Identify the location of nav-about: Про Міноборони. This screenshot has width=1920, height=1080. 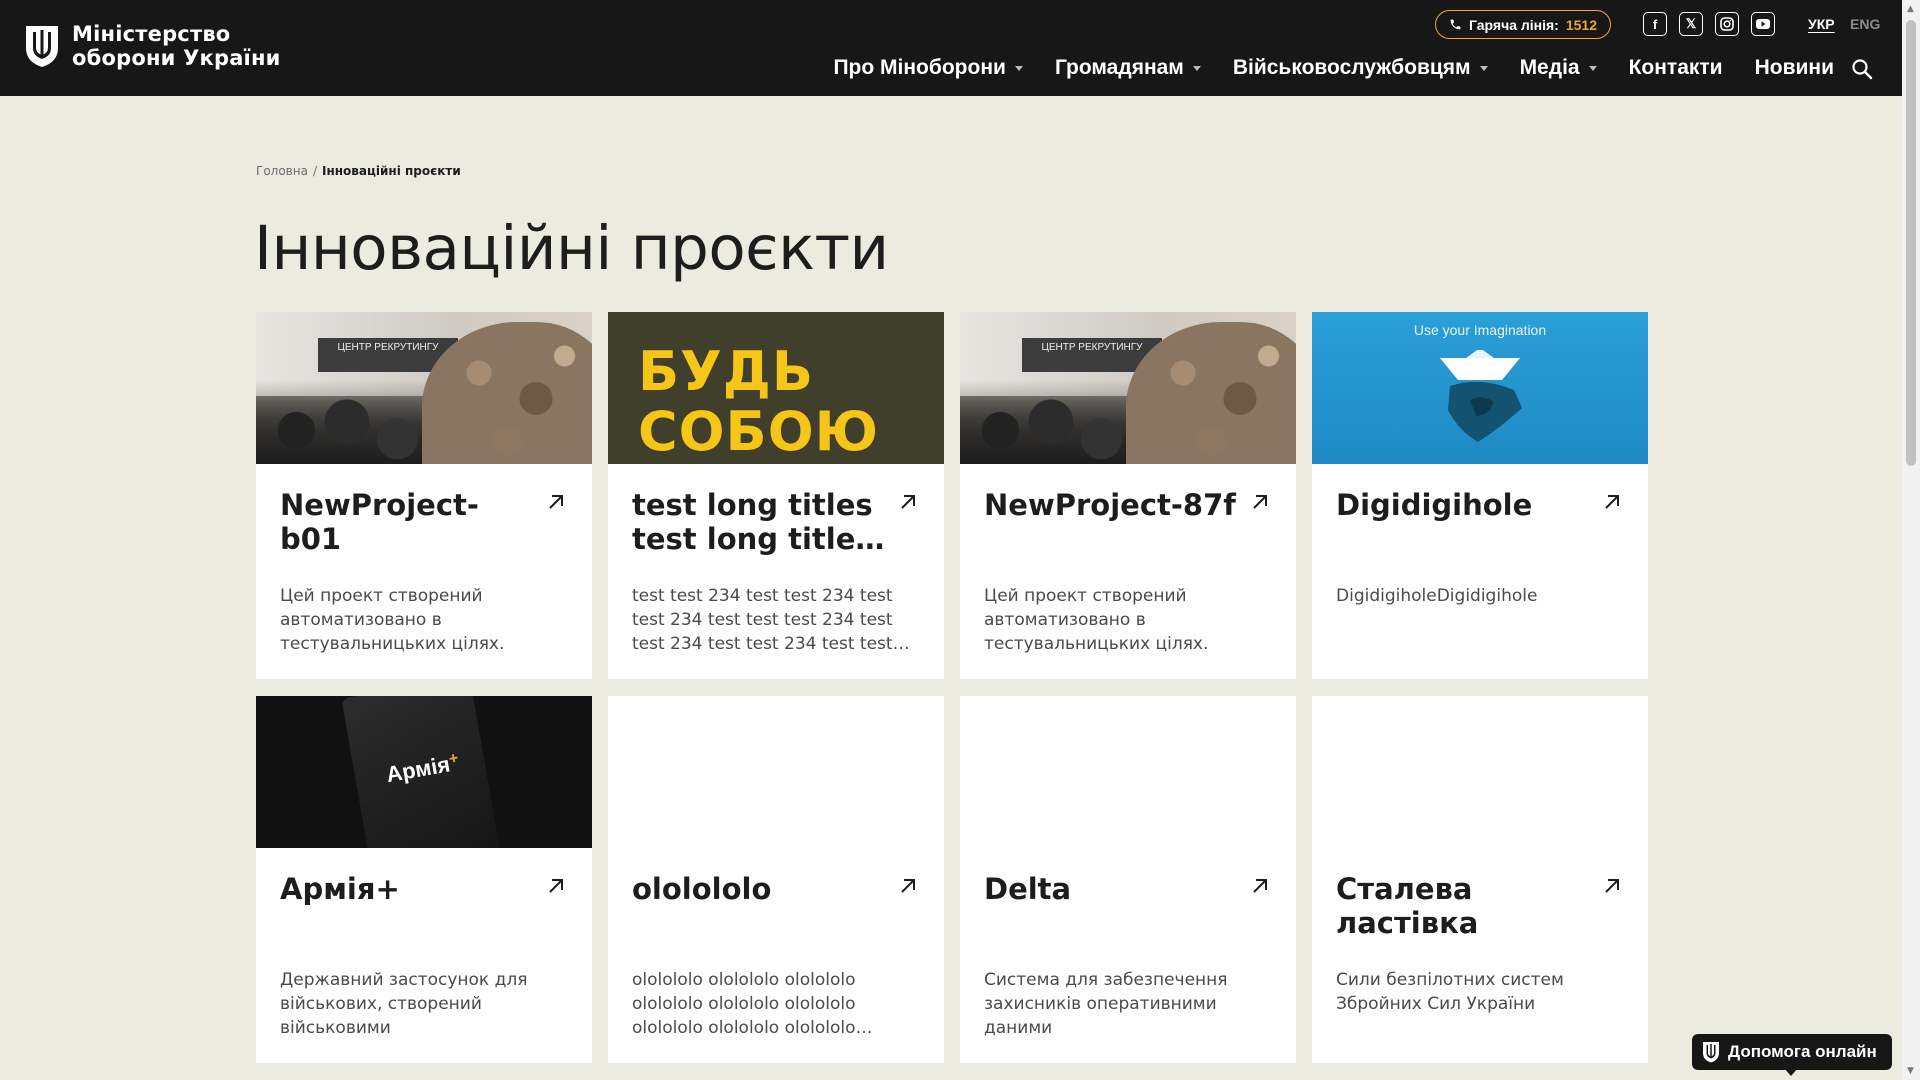
(928, 68).